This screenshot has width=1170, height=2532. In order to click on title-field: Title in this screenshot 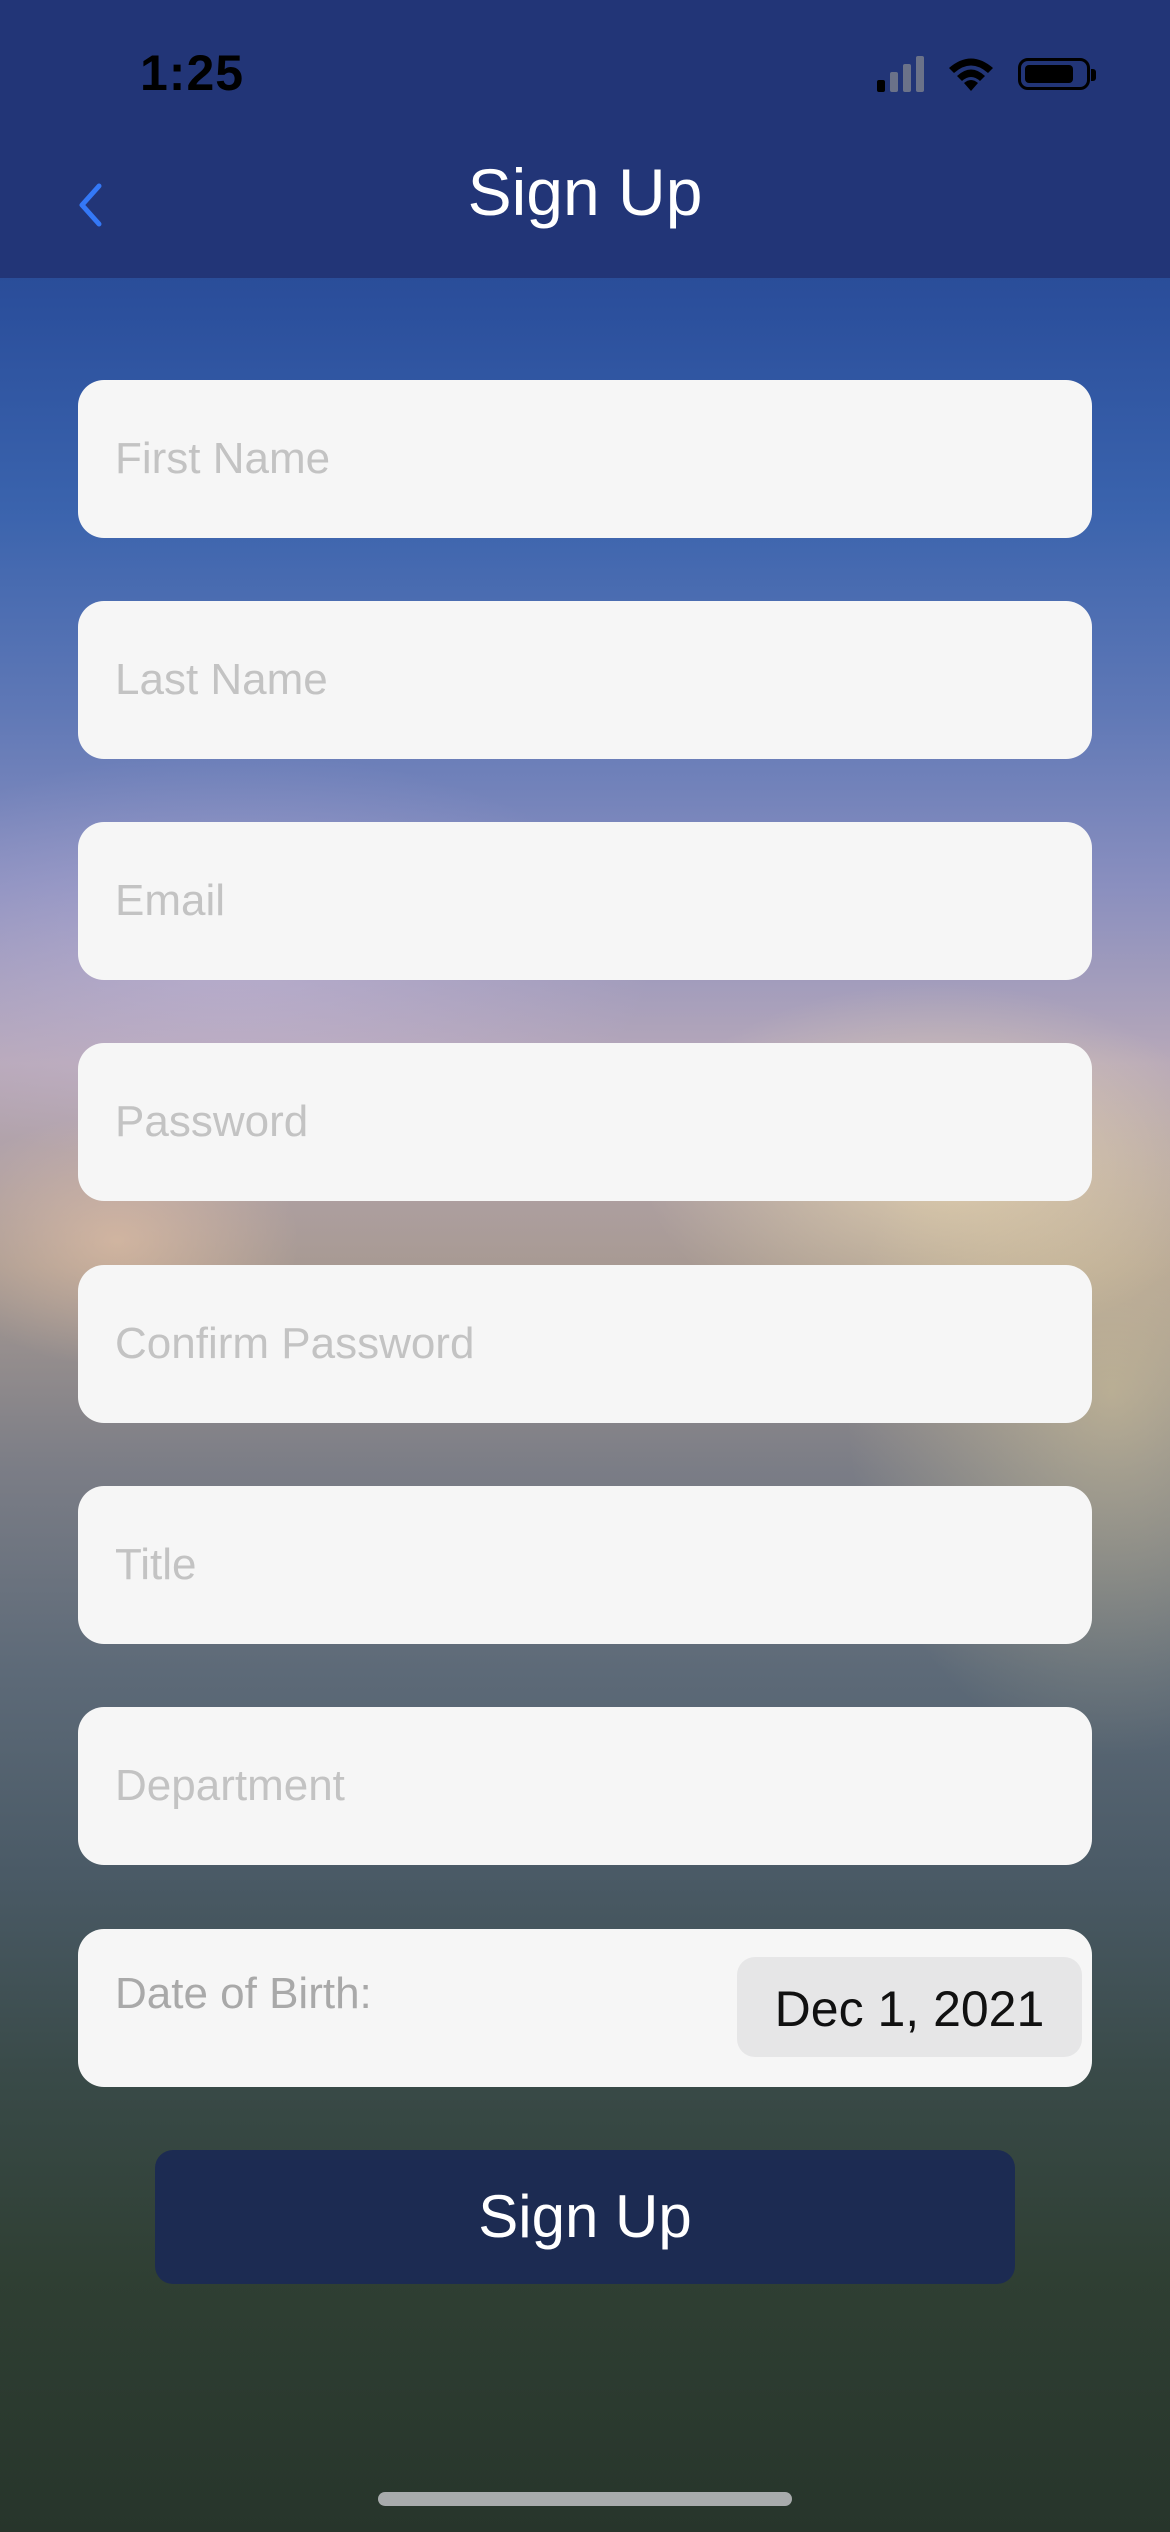, I will do `click(585, 1565)`.